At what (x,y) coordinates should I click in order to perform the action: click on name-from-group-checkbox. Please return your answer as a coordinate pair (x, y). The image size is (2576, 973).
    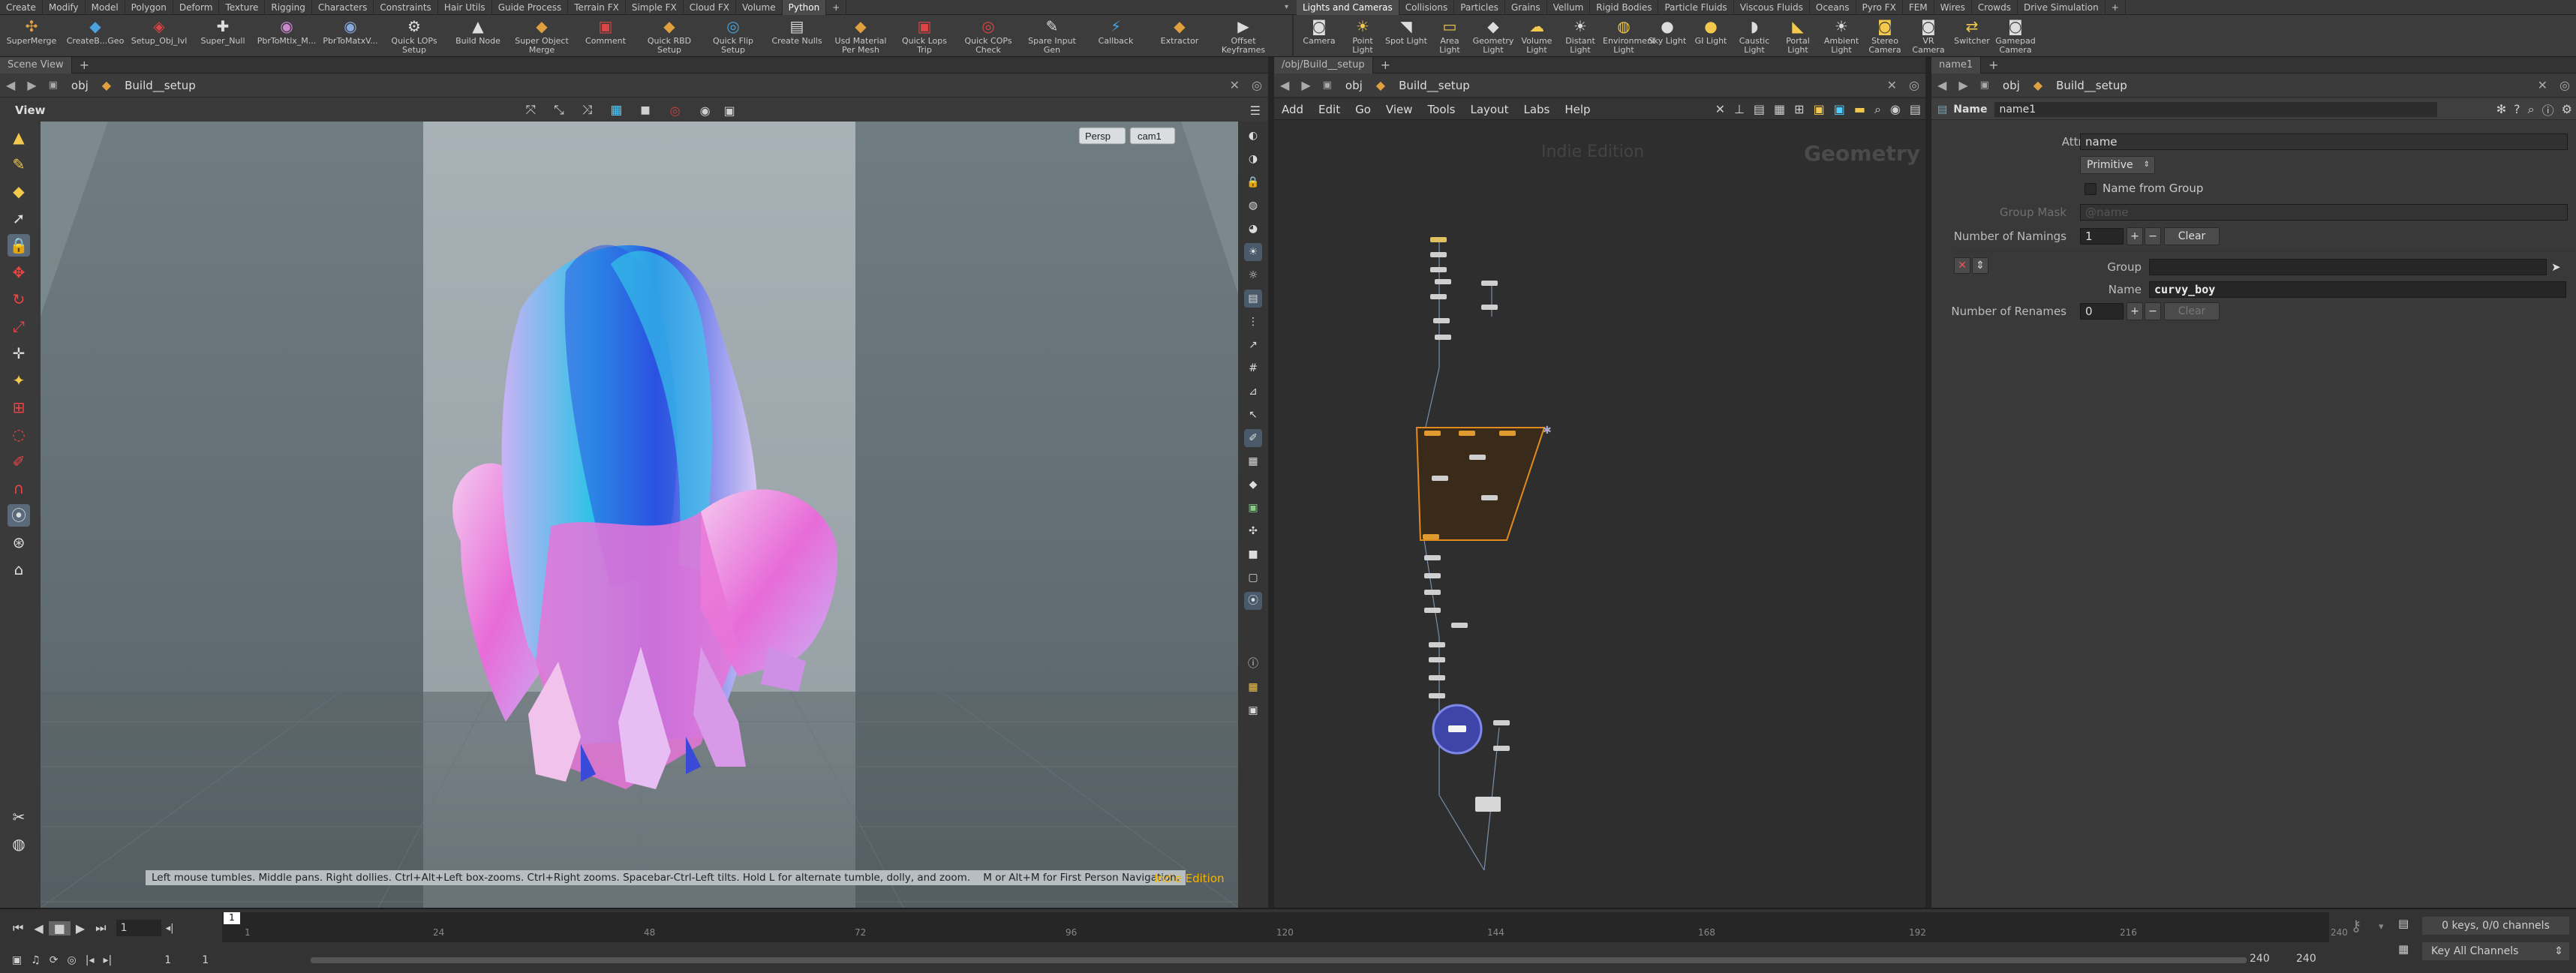
    Looking at the image, I should click on (2091, 189).